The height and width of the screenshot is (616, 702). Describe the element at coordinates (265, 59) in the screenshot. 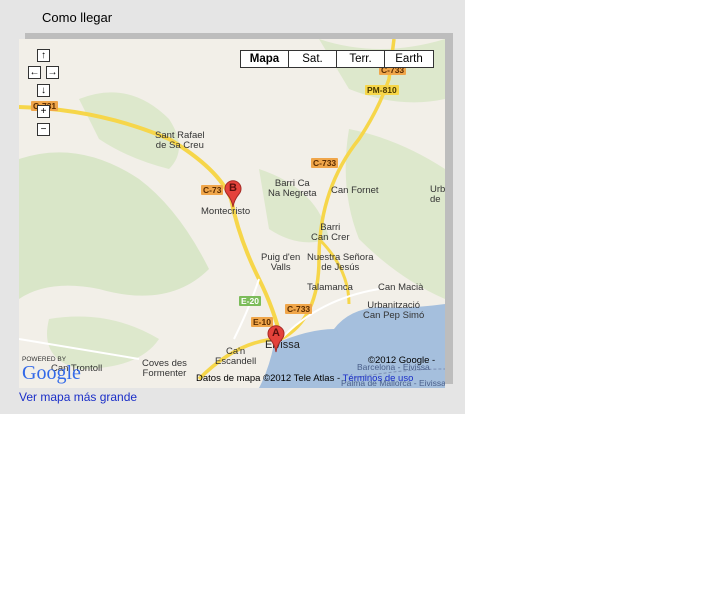

I see `map-type-map-button: Mapa` at that location.